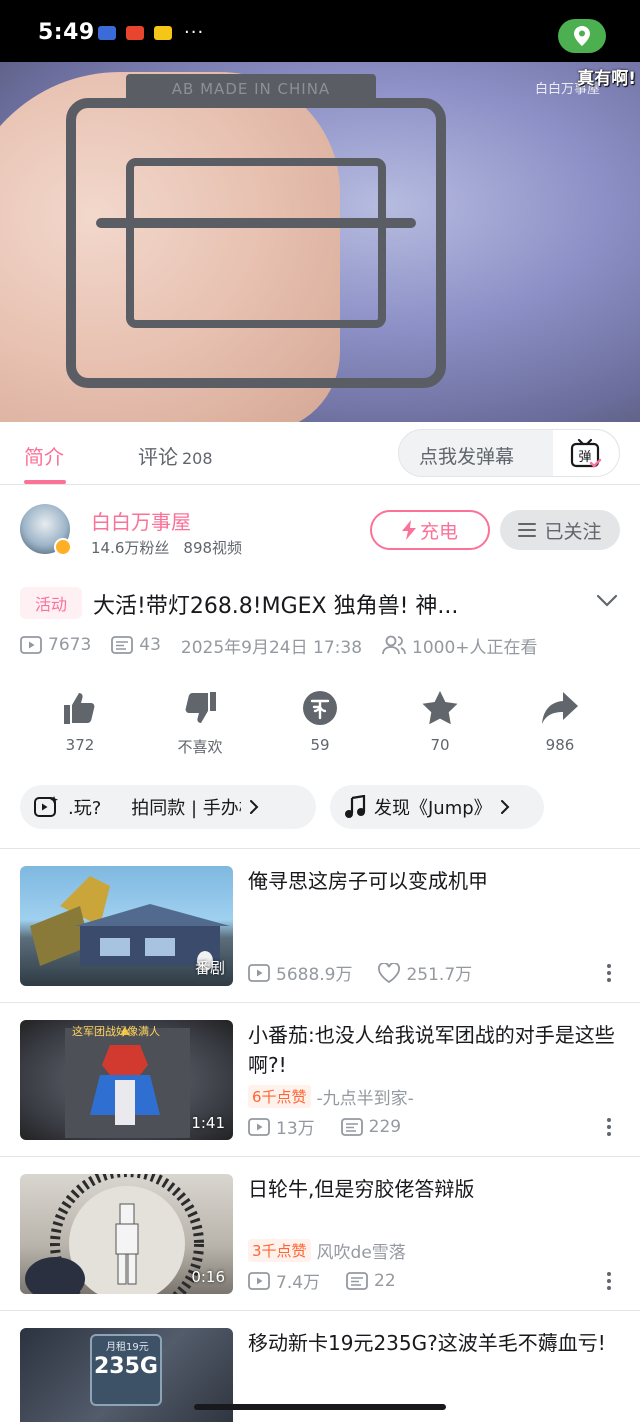 The width and height of the screenshot is (640, 1422). I want to click on thumbs-down-icon, so click(200, 707).